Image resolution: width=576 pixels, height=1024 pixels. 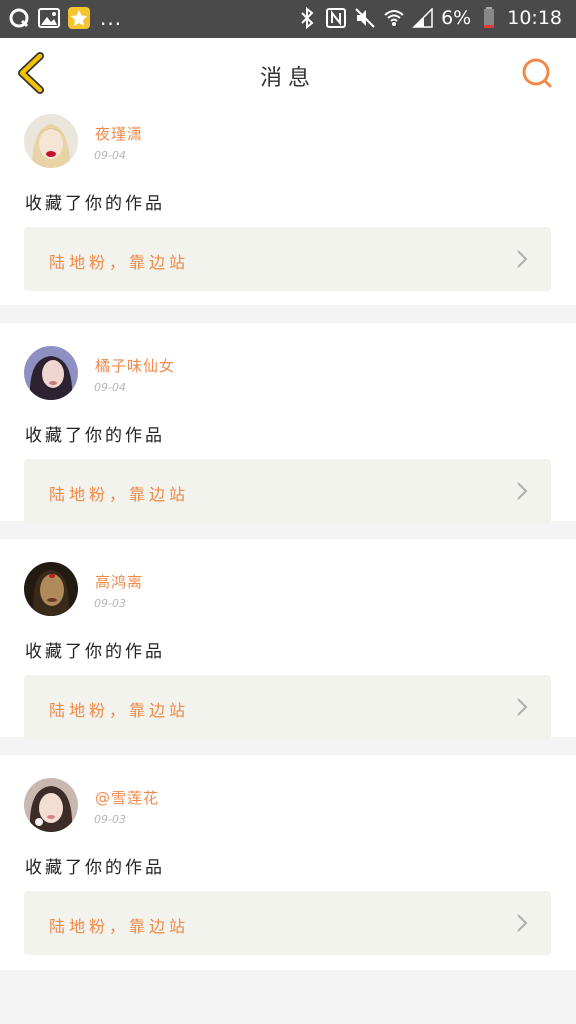 What do you see at coordinates (489, 18) in the screenshot?
I see `battery-icon` at bounding box center [489, 18].